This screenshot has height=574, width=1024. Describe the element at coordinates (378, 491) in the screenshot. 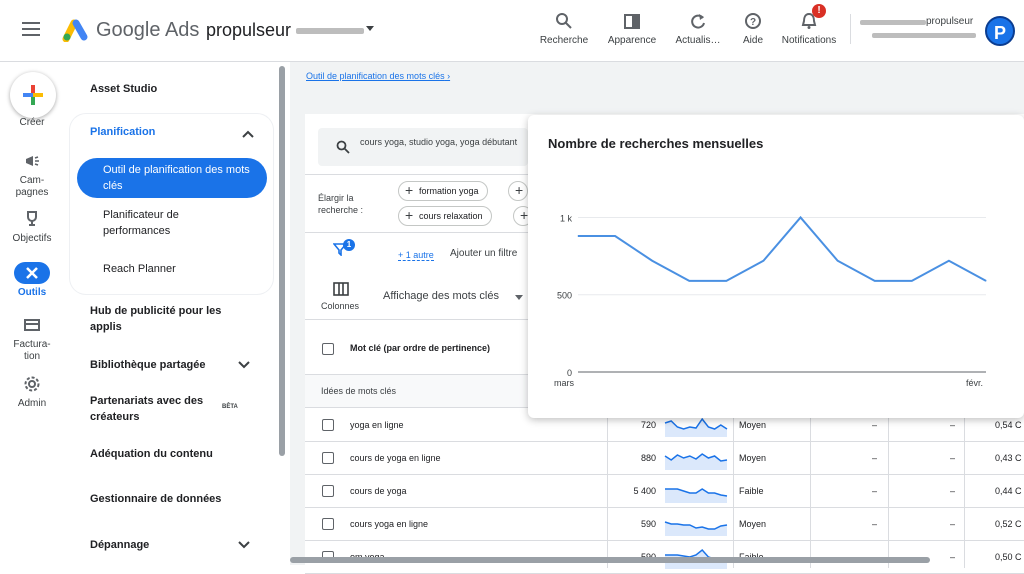

I see `cell-kw: cours de yoga` at that location.